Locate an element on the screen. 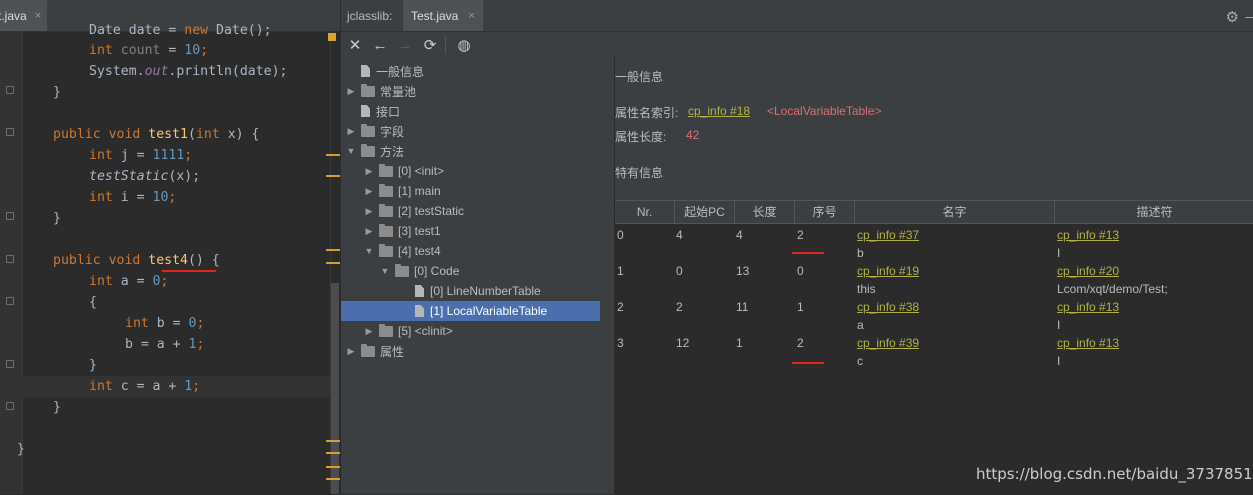 This screenshot has width=1253, height=495. gear-icon: ⚙ is located at coordinates (1232, 17).